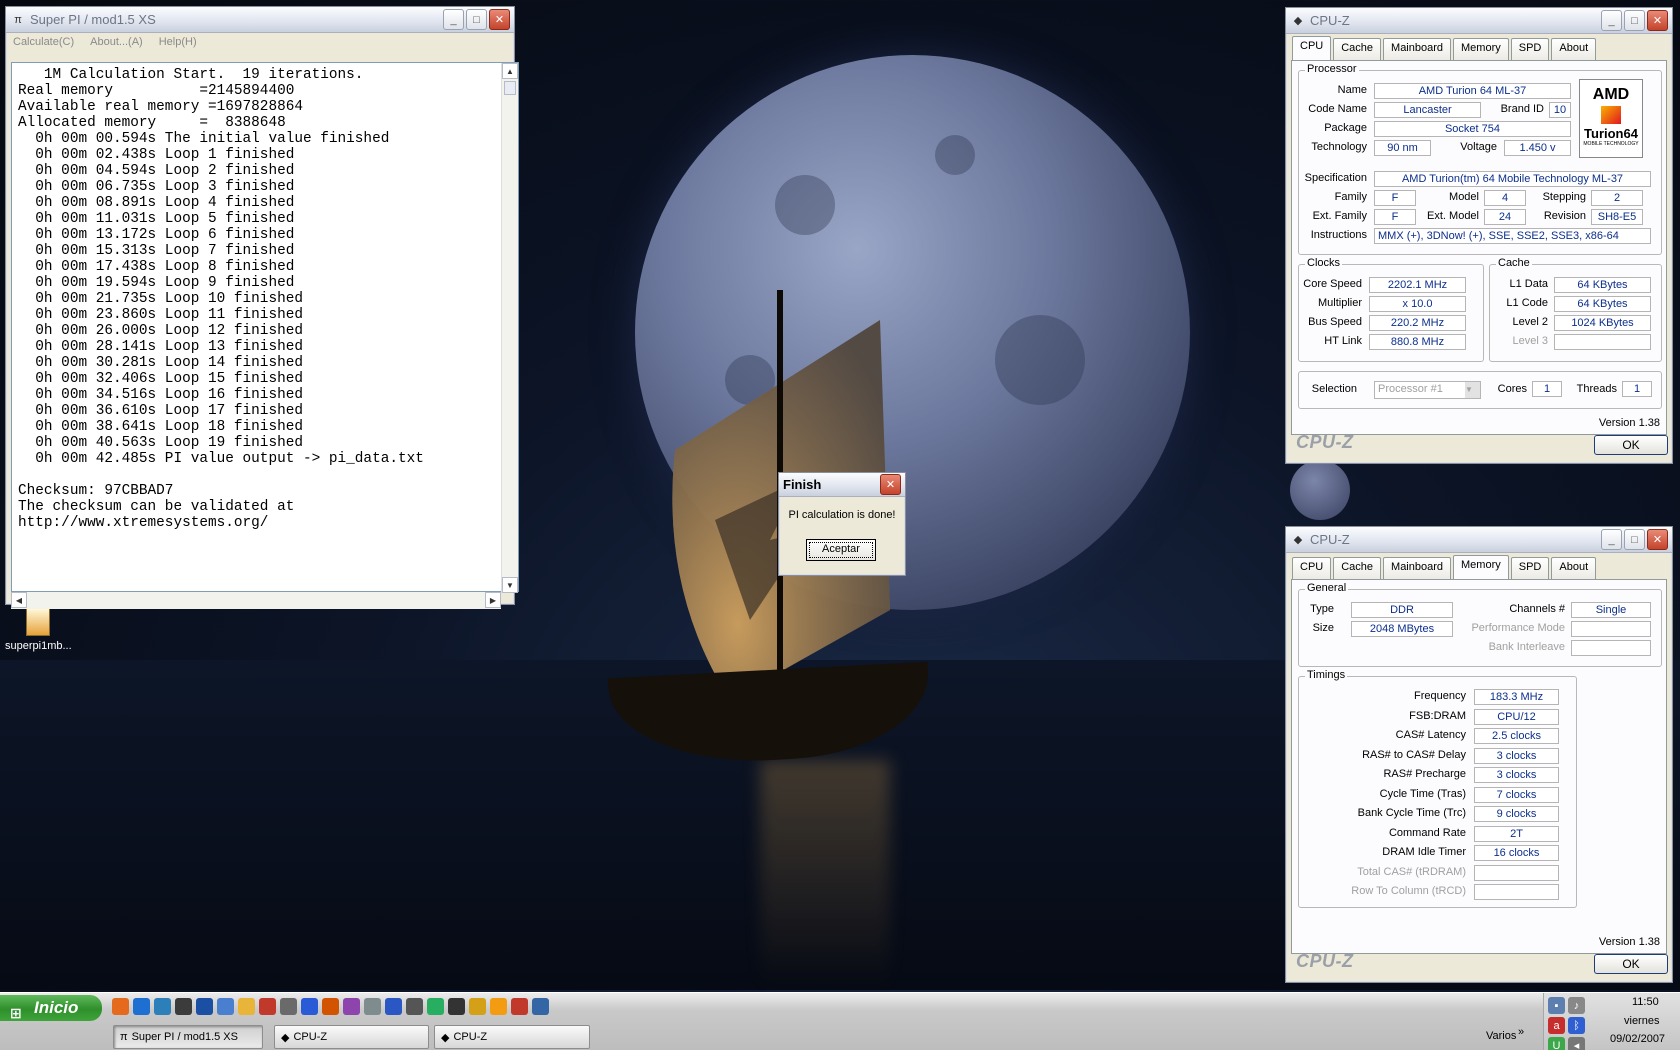 The width and height of the screenshot is (1680, 1050). What do you see at coordinates (267, 1006) in the screenshot?
I see `game-icon` at bounding box center [267, 1006].